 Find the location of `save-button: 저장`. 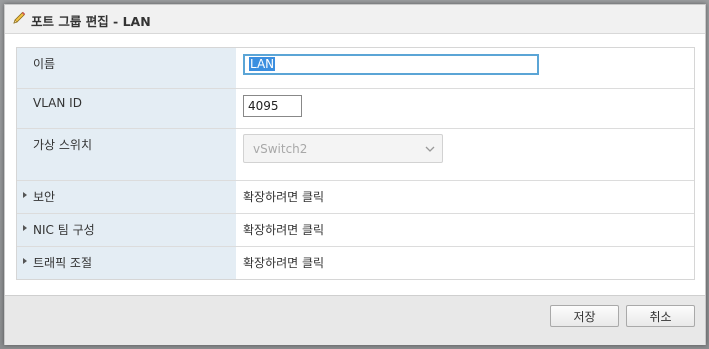

save-button: 저장 is located at coordinates (584, 316).